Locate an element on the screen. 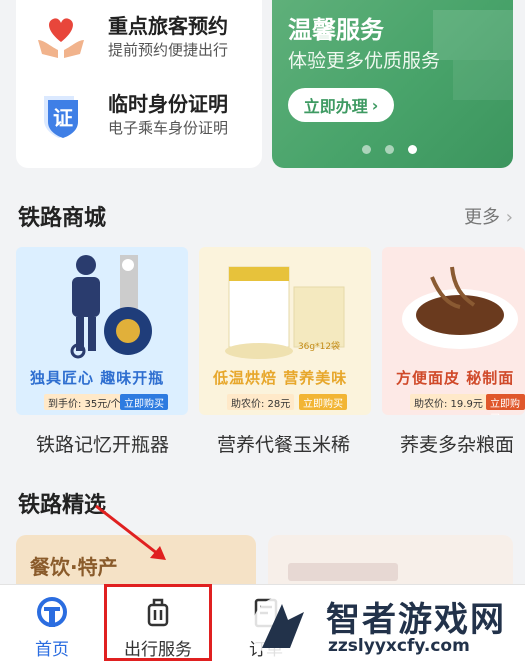 Image resolution: width=525 pixels, height=666 pixels. more-label: 更多 is located at coordinates (482, 217).